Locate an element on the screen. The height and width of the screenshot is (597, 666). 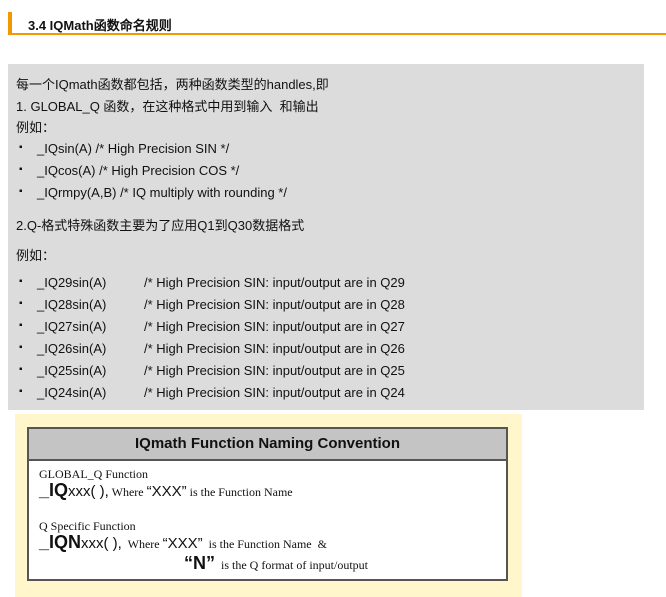
function-name: _IQ27sin(A) is located at coordinates (72, 326).